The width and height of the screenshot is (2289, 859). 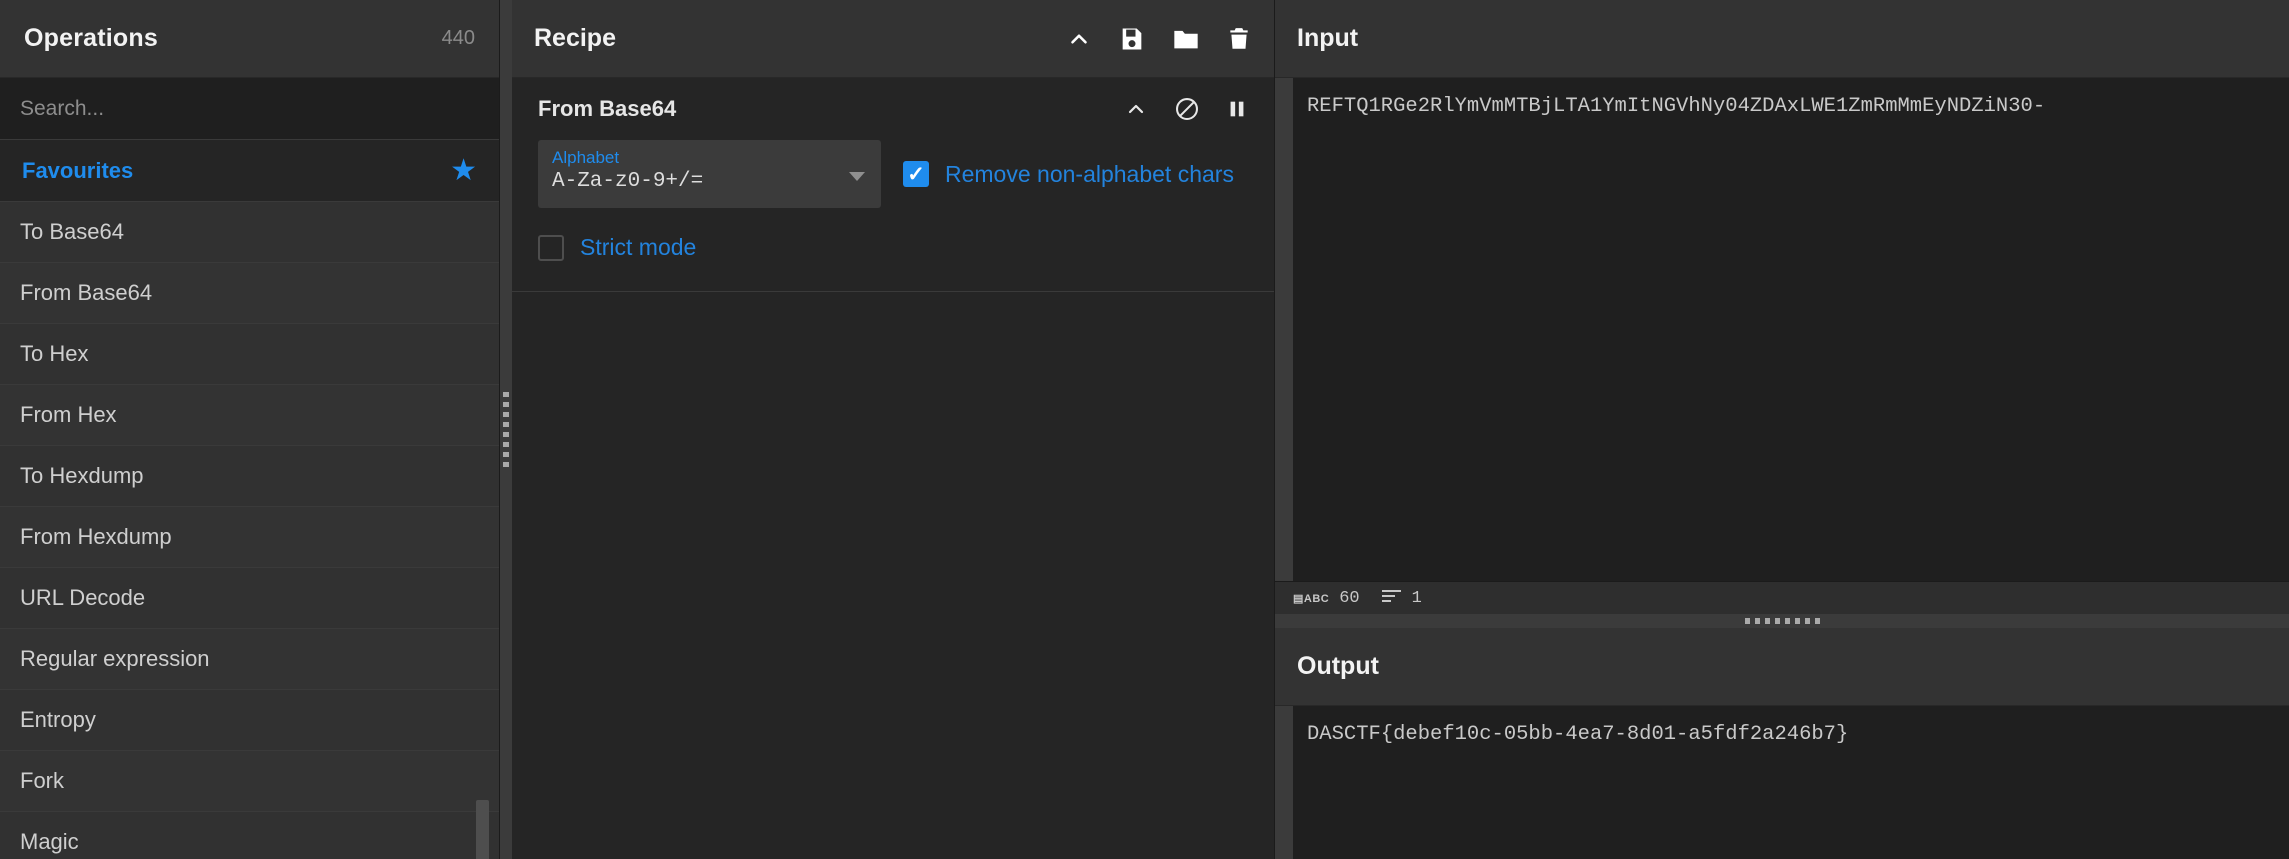 I want to click on checkbox-unchecked-icon, so click(x=551, y=247).